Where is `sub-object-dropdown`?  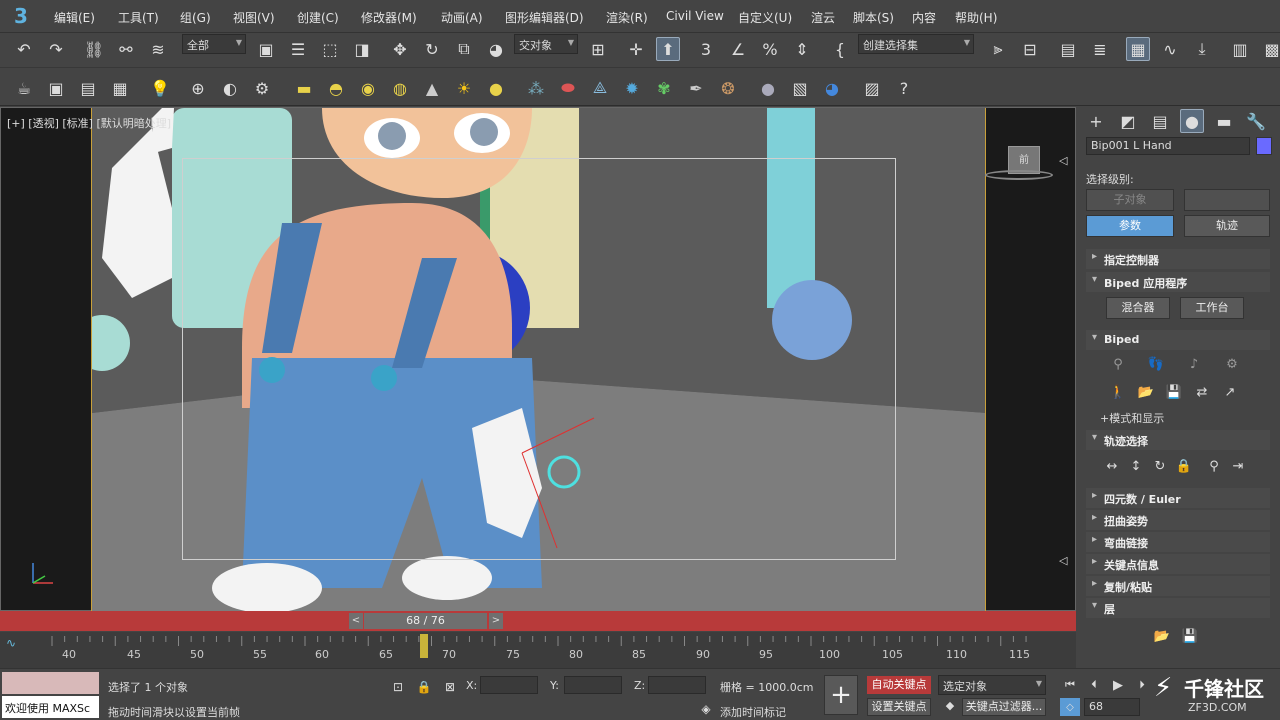 sub-object-dropdown is located at coordinates (1227, 200).